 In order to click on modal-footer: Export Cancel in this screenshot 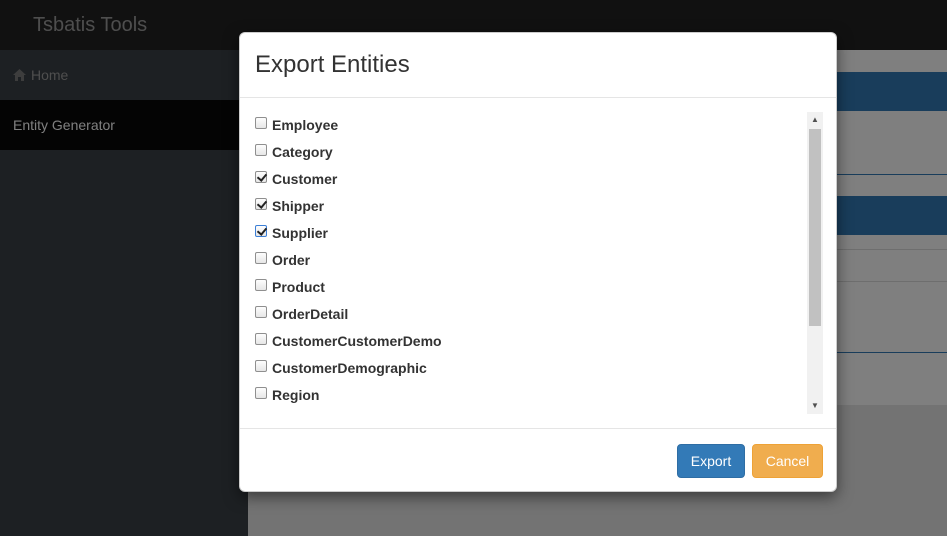, I will do `click(538, 459)`.